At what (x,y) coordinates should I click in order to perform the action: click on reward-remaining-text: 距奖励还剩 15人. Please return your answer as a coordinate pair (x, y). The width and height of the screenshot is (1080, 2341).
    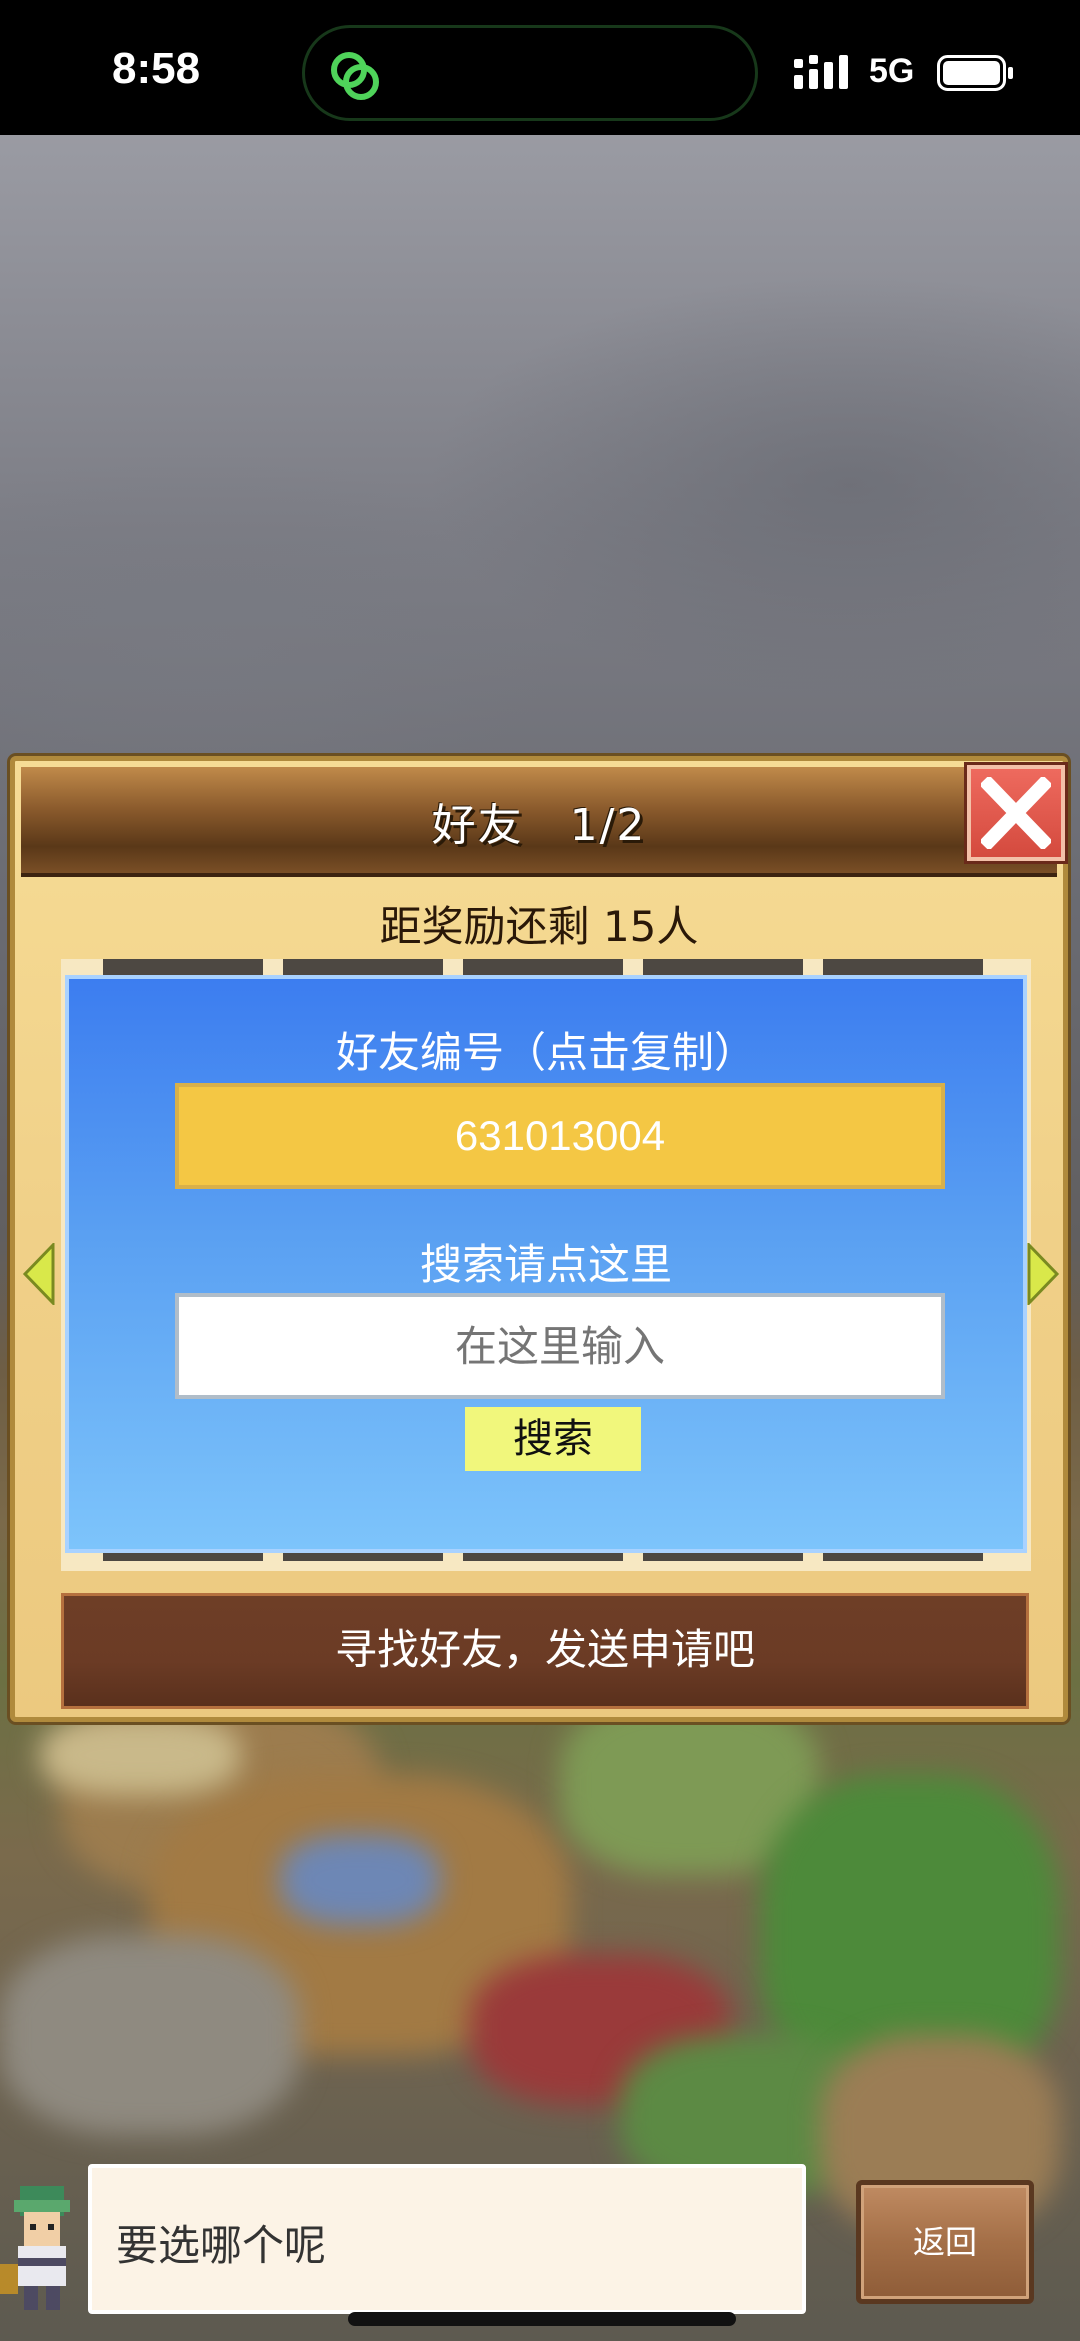
    Looking at the image, I should click on (539, 926).